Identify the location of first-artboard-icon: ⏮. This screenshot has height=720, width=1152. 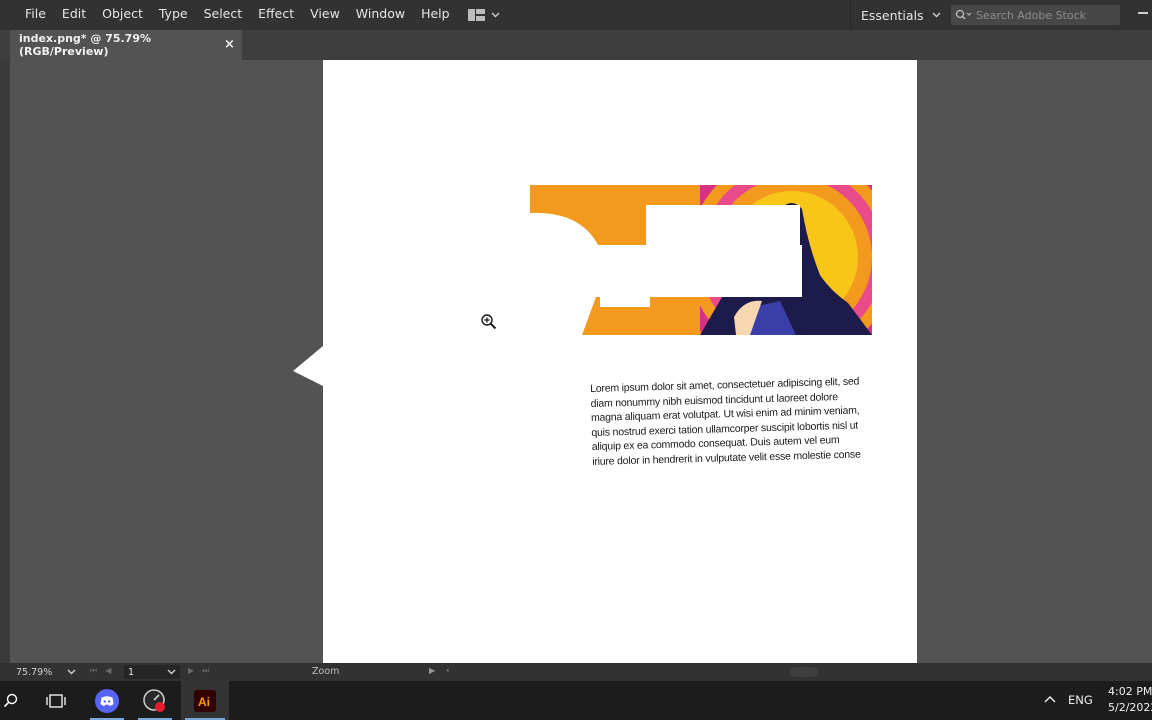
(93, 671).